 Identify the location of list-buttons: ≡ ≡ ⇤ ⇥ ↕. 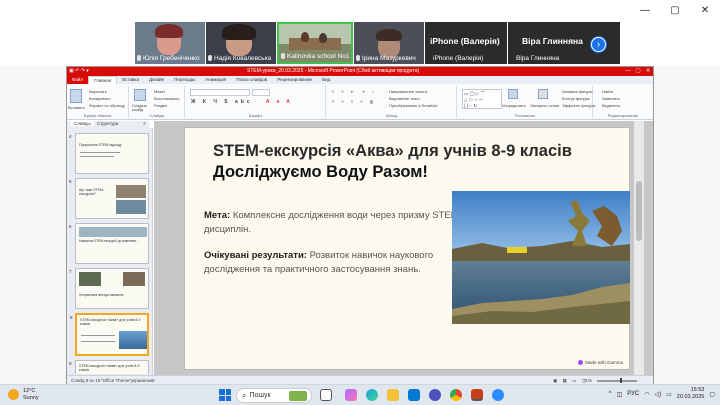
(354, 91).